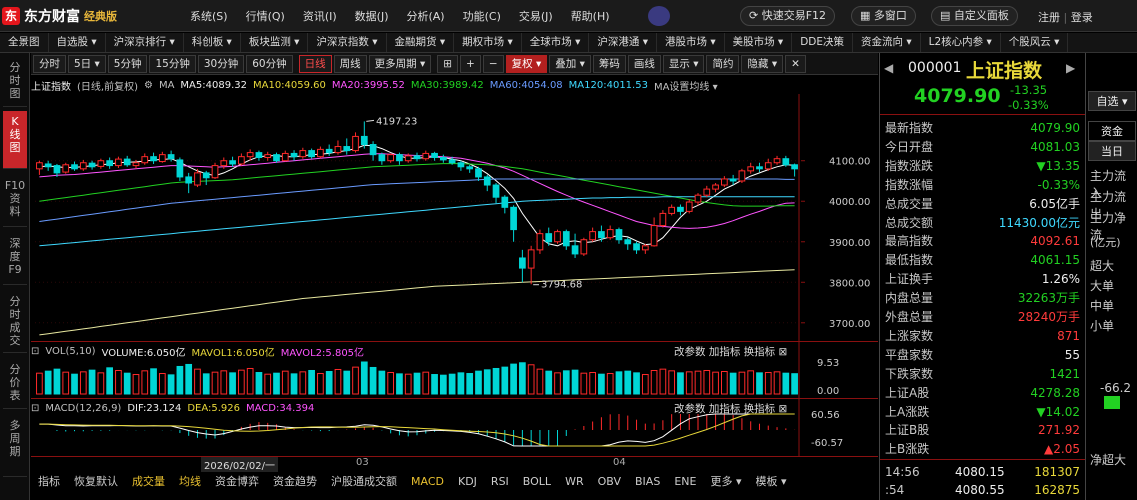 This screenshot has height=500, width=1137. What do you see at coordinates (1070, 68) in the screenshot?
I see `next-icon: ▶` at bounding box center [1070, 68].